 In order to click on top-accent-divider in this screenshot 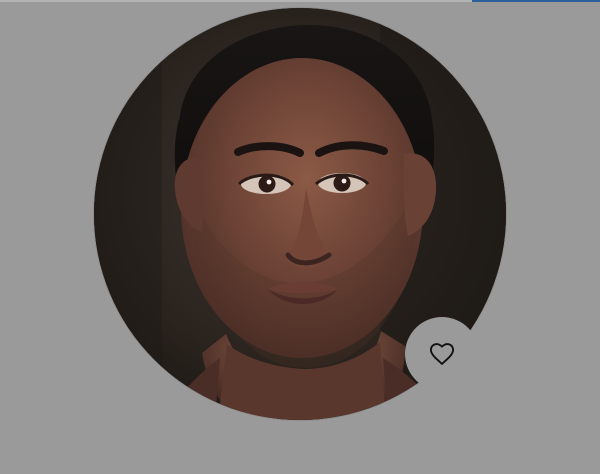, I will do `click(536, 1)`.